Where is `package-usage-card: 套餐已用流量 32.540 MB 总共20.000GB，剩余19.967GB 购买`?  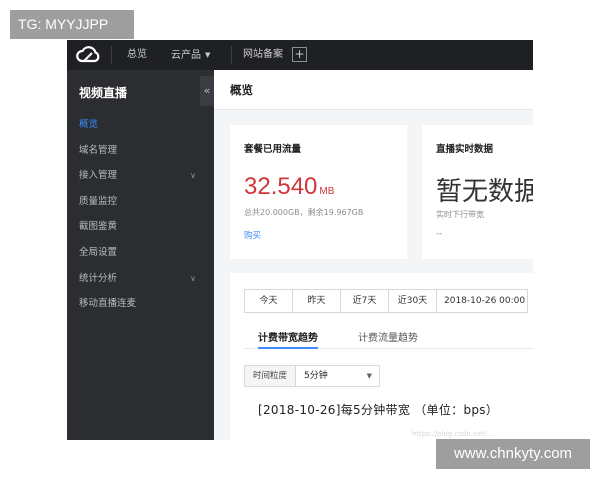 package-usage-card: 套餐已用流量 32.540 MB 总共20.000GB，剩余19.967GB 购买 is located at coordinates (318, 192).